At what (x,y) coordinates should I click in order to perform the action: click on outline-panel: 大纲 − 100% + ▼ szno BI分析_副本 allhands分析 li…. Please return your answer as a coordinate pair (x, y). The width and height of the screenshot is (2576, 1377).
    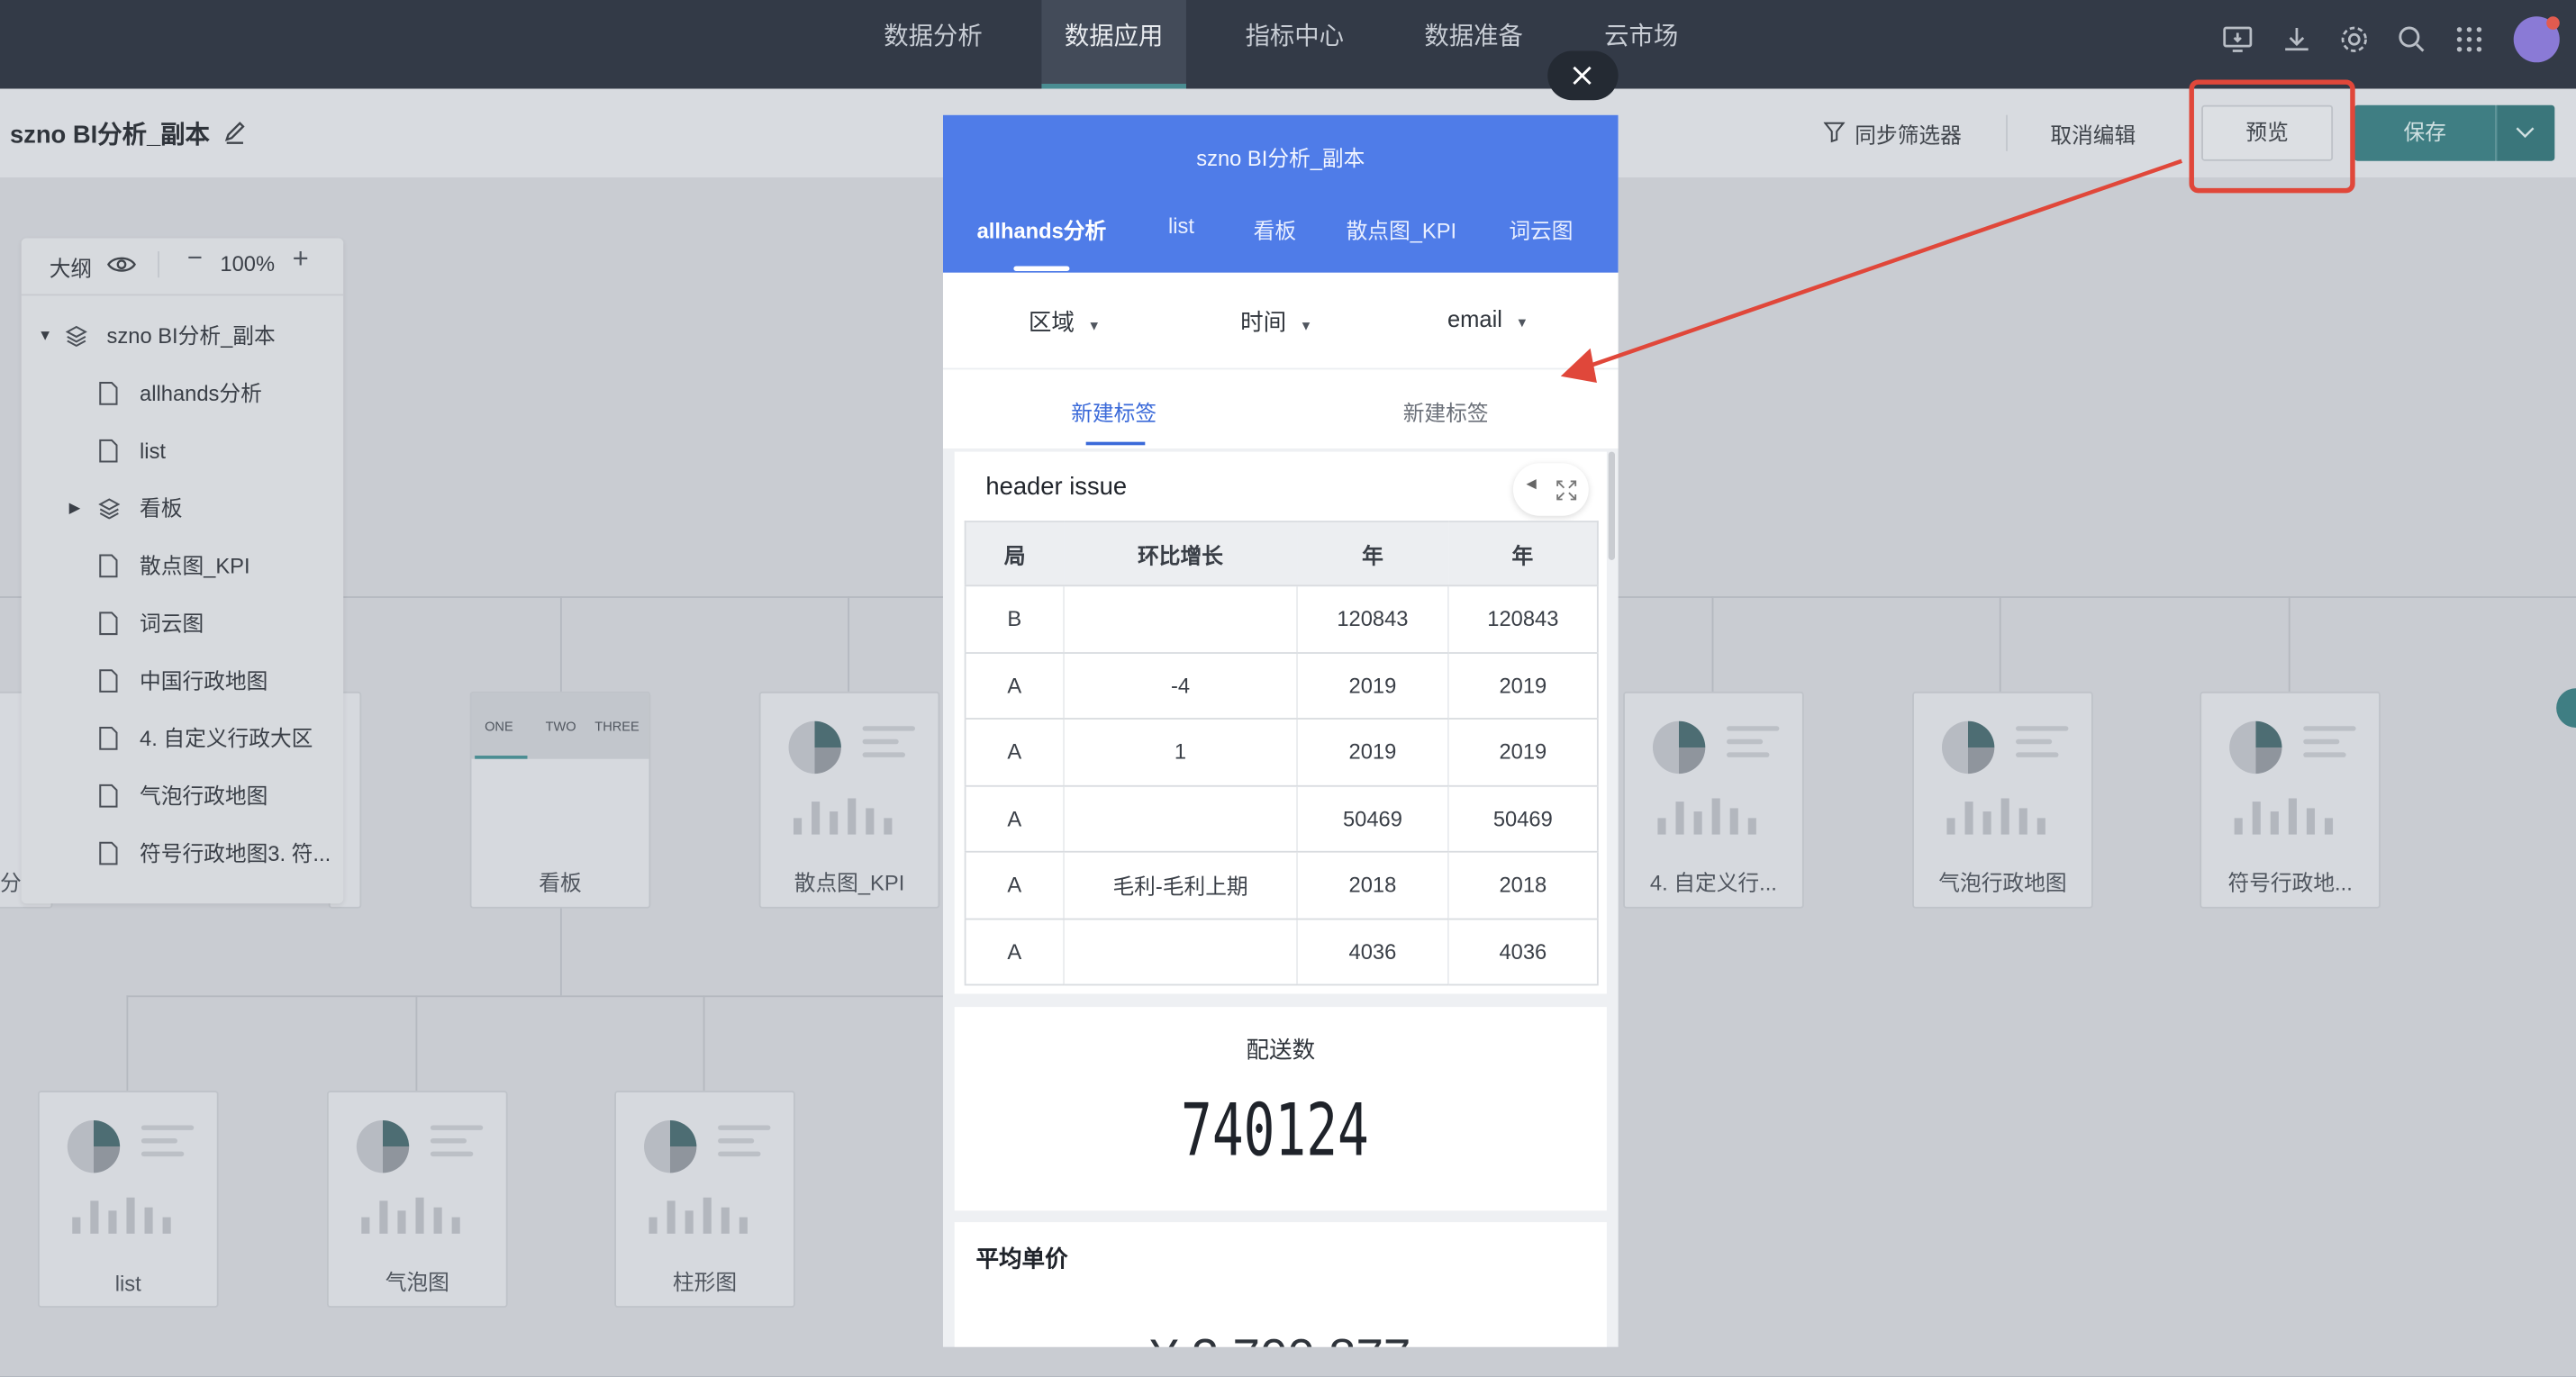
    Looking at the image, I should click on (182, 571).